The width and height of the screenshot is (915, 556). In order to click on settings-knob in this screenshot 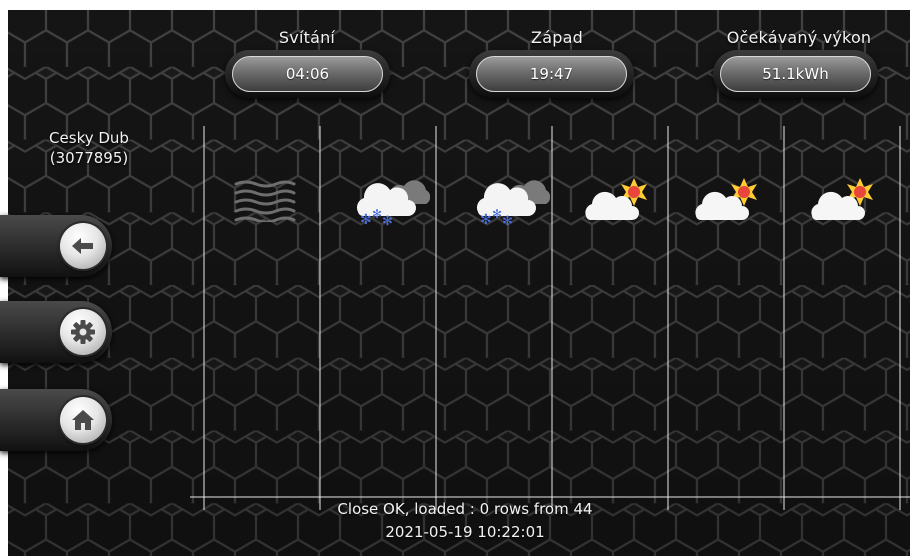, I will do `click(83, 332)`.